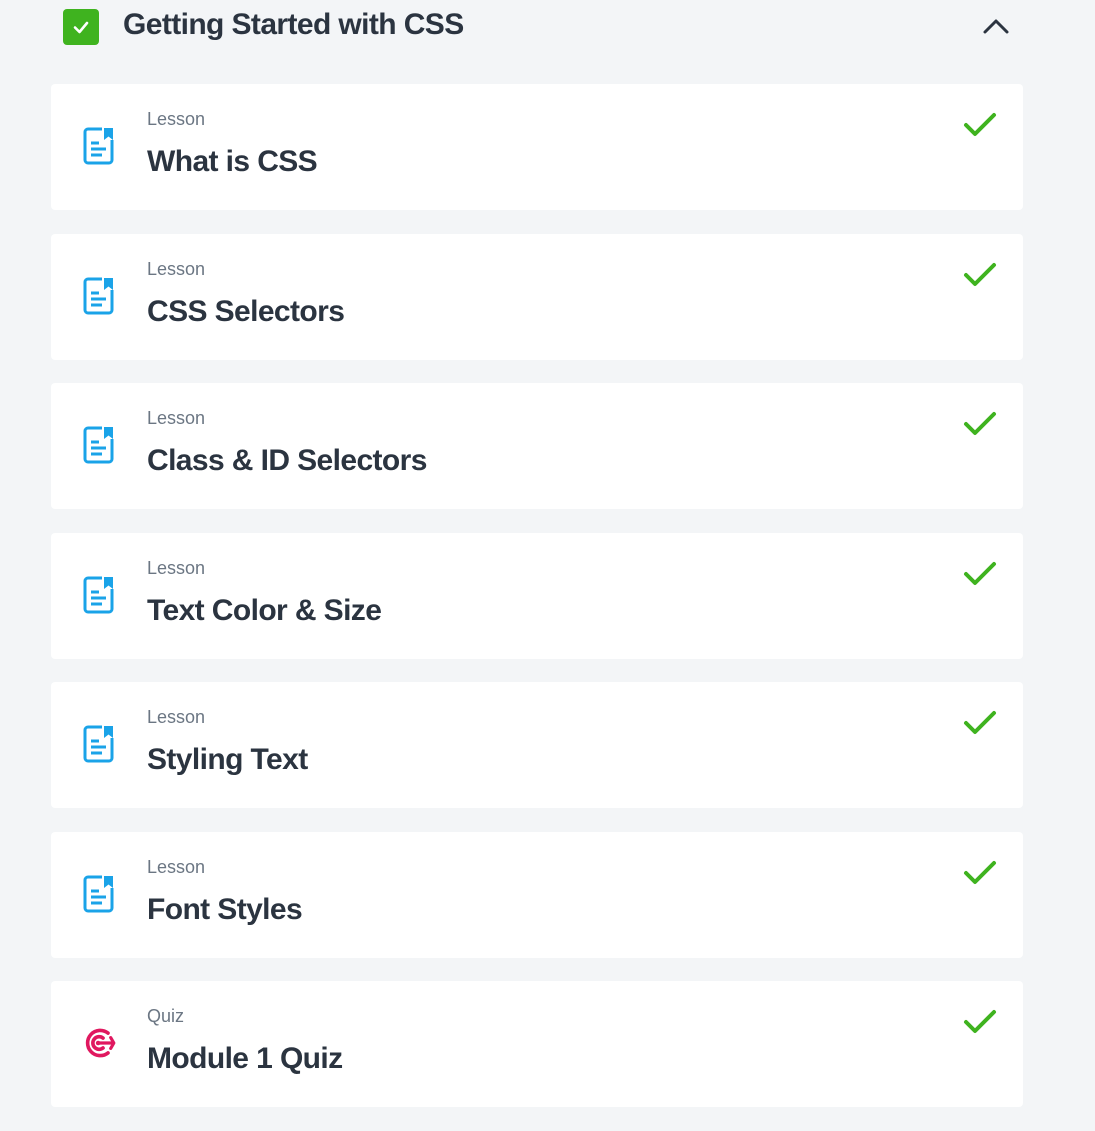 The width and height of the screenshot is (1095, 1131). I want to click on module-title: Getting Started with CSS, so click(293, 24).